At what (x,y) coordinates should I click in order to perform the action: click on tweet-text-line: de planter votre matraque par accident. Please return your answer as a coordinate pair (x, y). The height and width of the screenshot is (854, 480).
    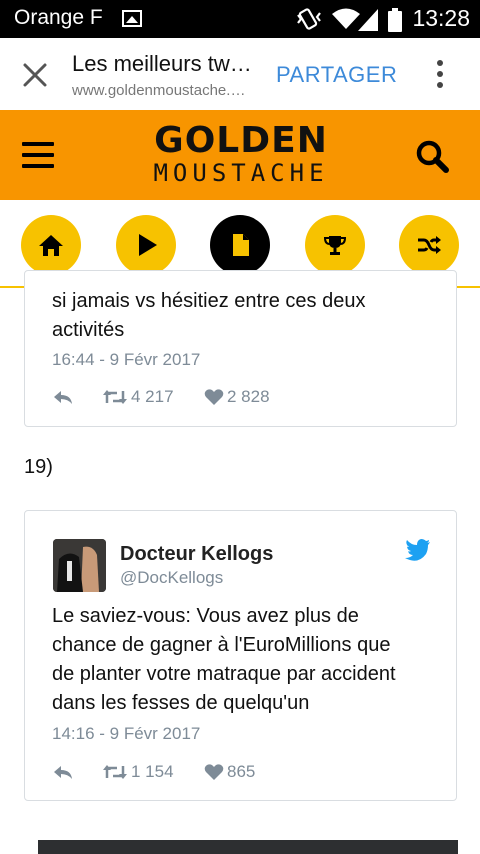
    Looking at the image, I should click on (224, 674).